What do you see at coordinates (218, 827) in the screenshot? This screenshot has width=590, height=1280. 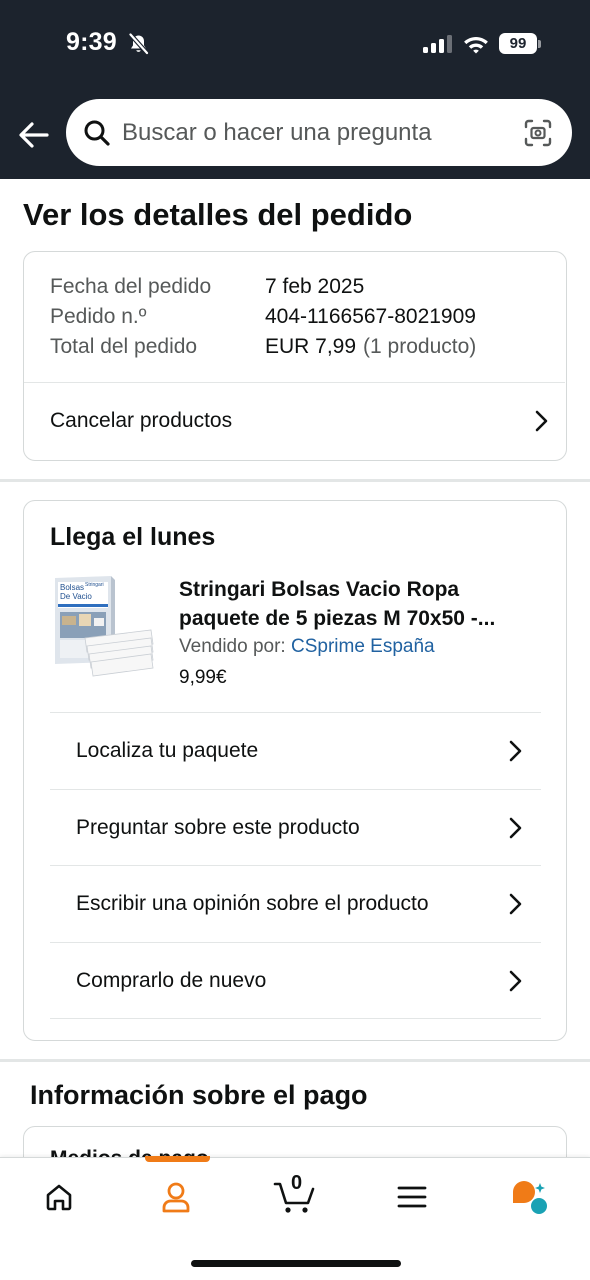 I see `ask-product-question-label: Preguntar sobre este producto` at bounding box center [218, 827].